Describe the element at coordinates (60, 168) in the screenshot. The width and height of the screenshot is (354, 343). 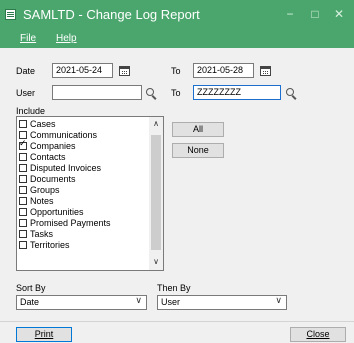
I see `list-item: Disputed Invoices` at that location.